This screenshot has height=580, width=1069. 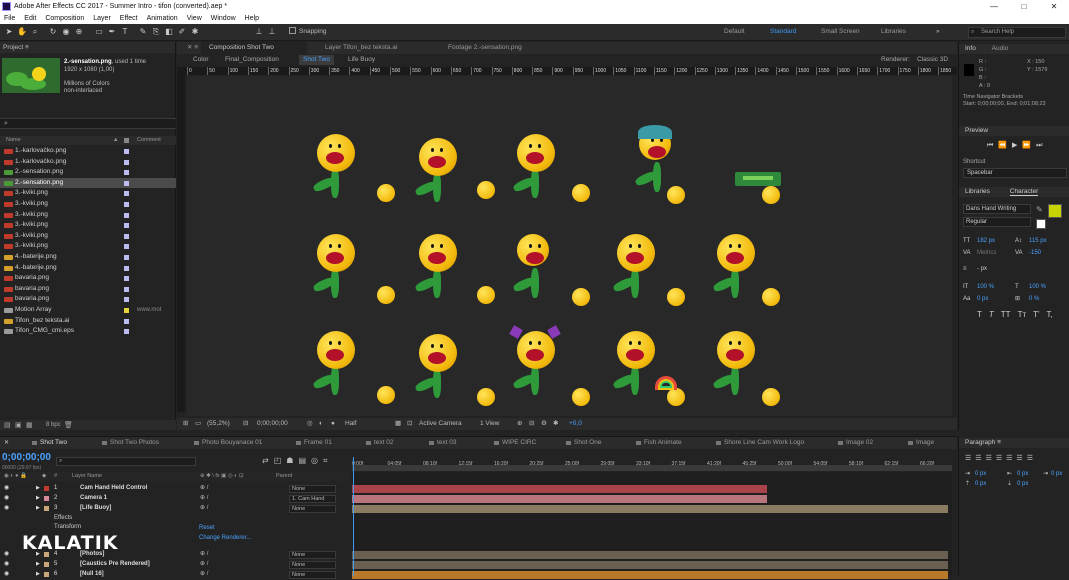 I want to click on delete-icon: 🗑, so click(x=68, y=425).